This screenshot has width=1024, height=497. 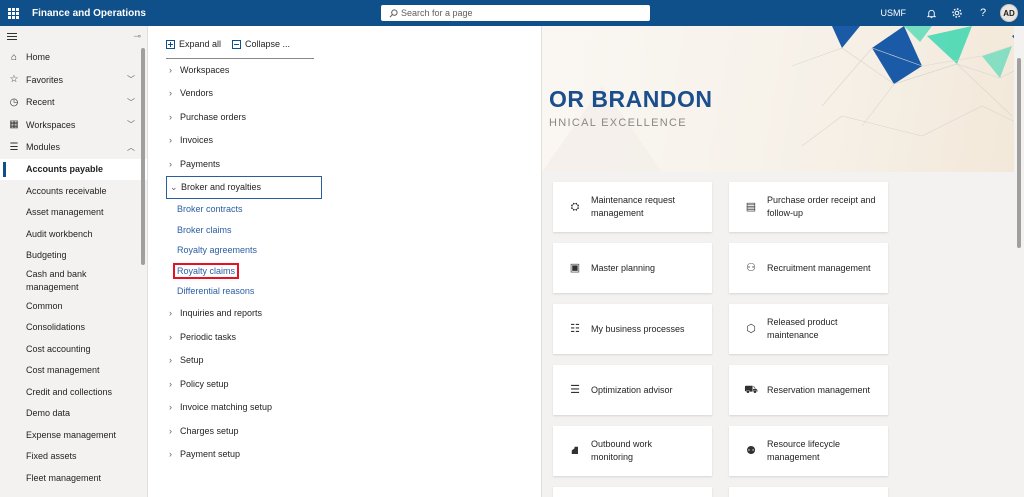 I want to click on nav-scrollbar, so click(x=143, y=156).